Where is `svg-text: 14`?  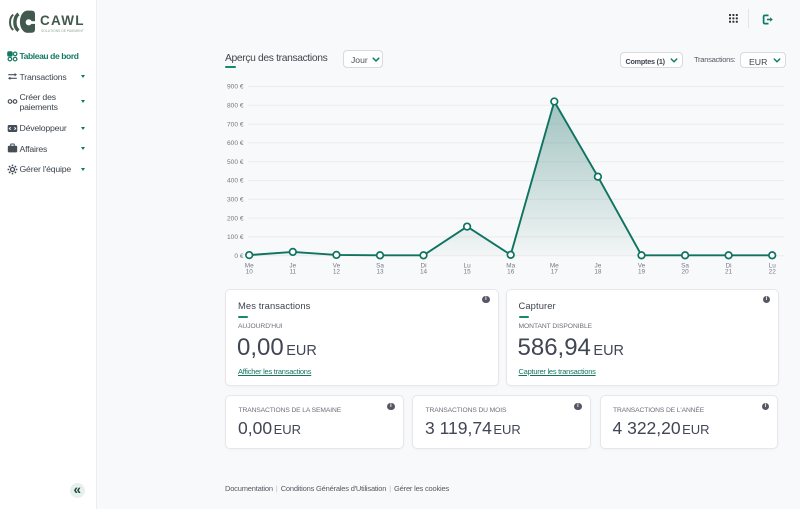 svg-text: 14 is located at coordinates (424, 271).